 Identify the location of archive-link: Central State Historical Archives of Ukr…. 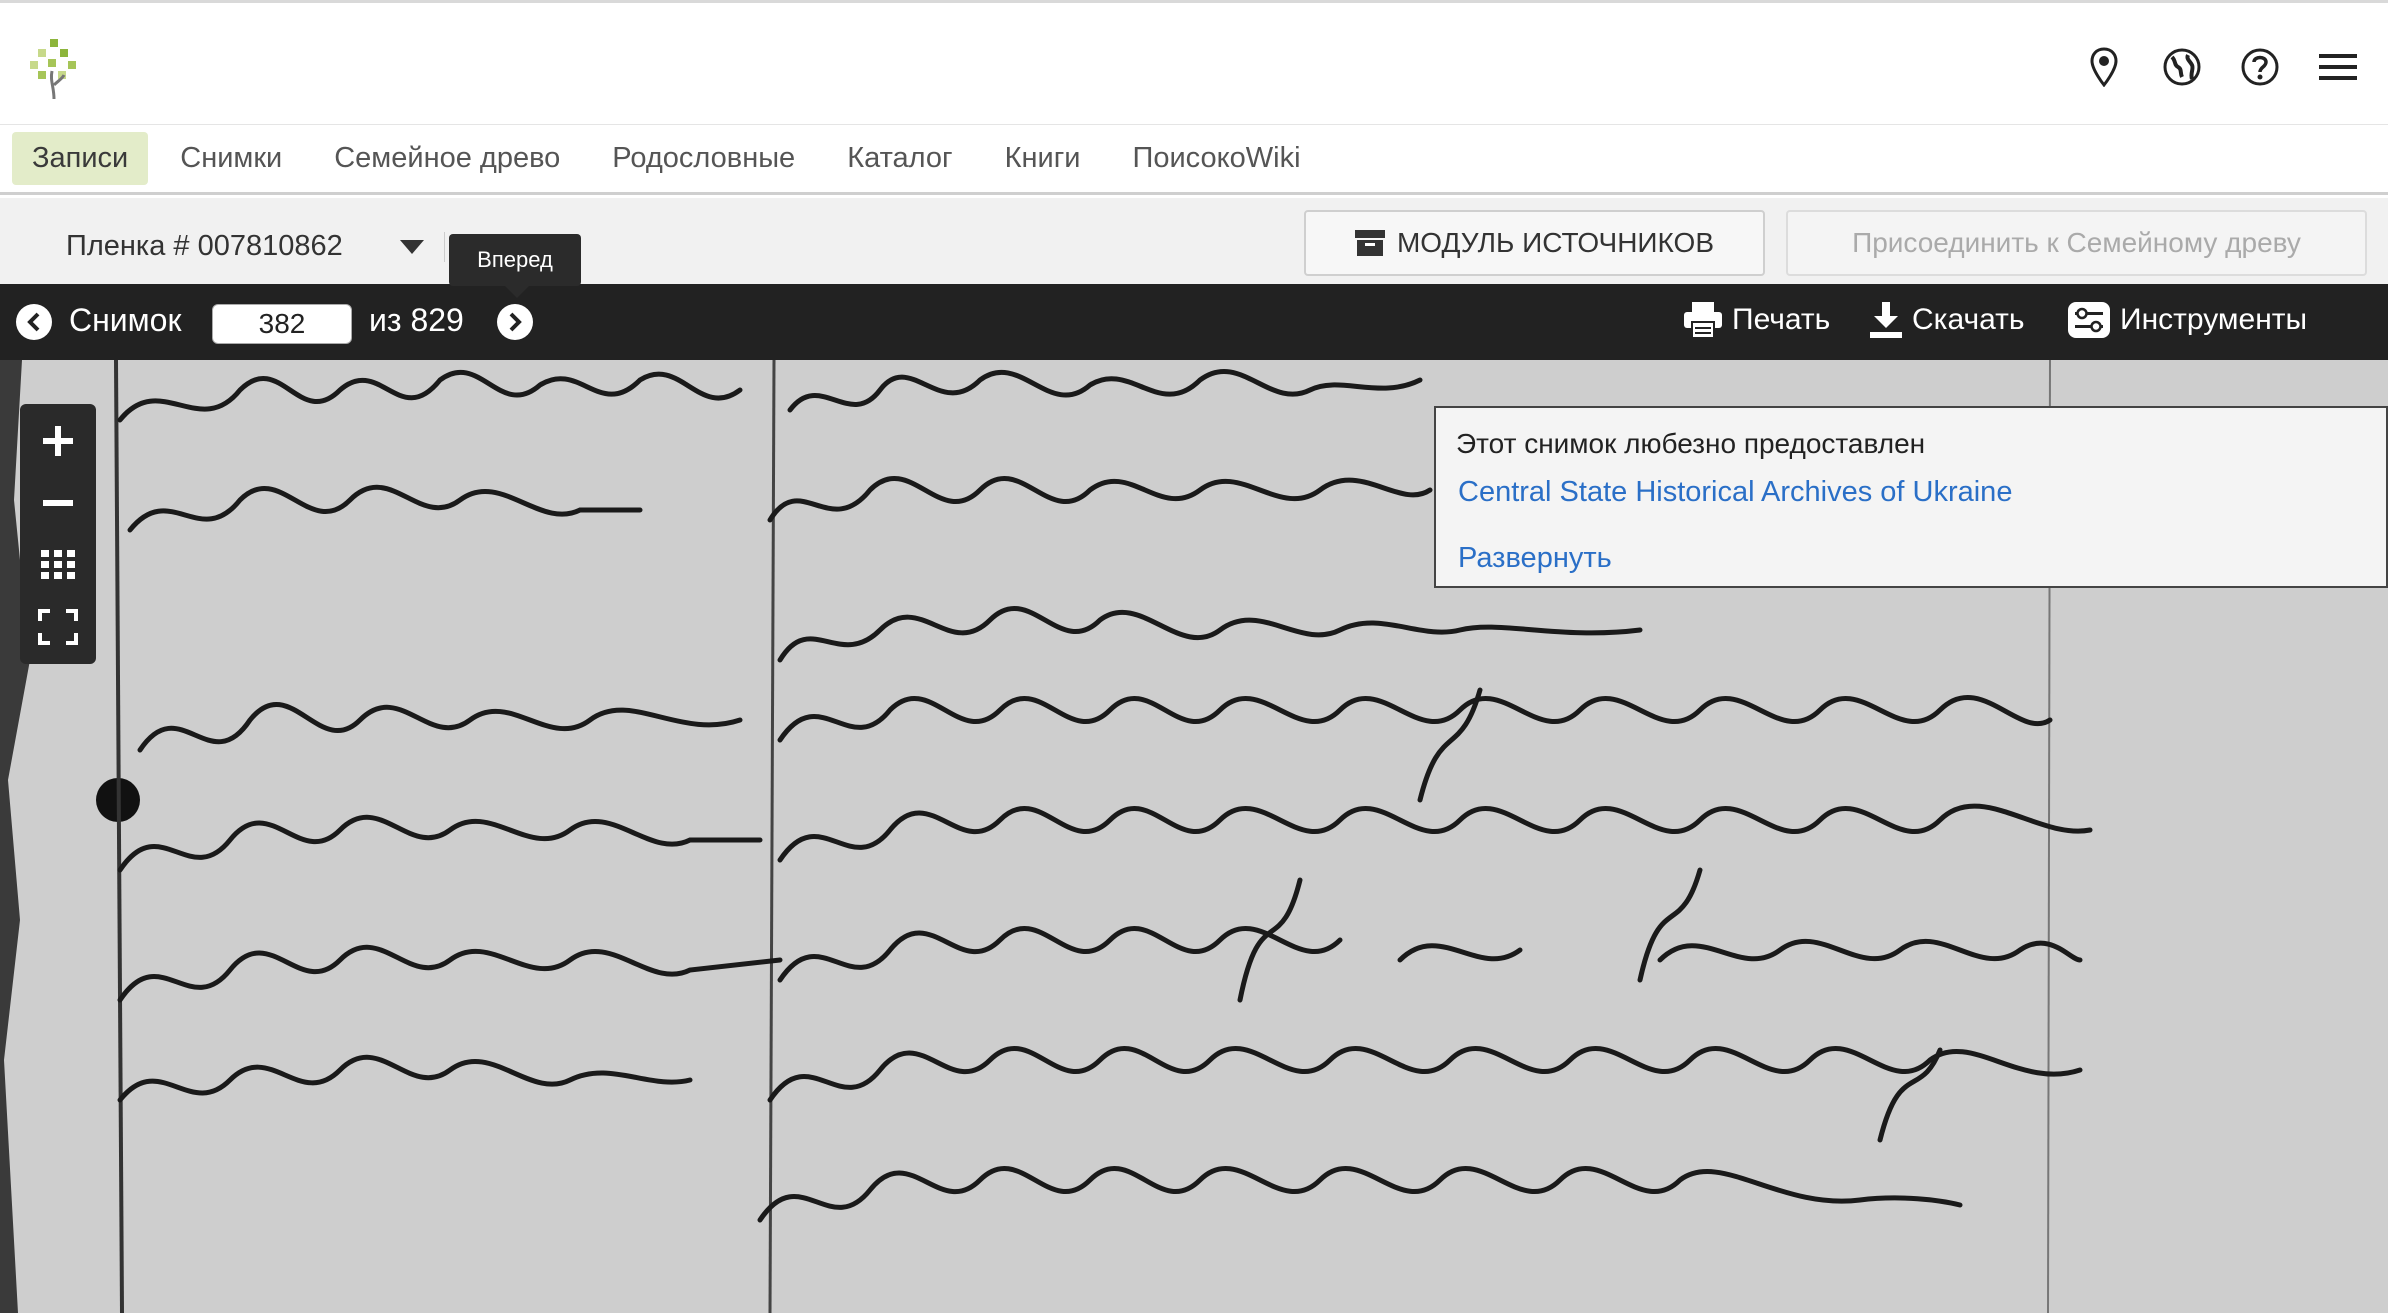
(1735, 492).